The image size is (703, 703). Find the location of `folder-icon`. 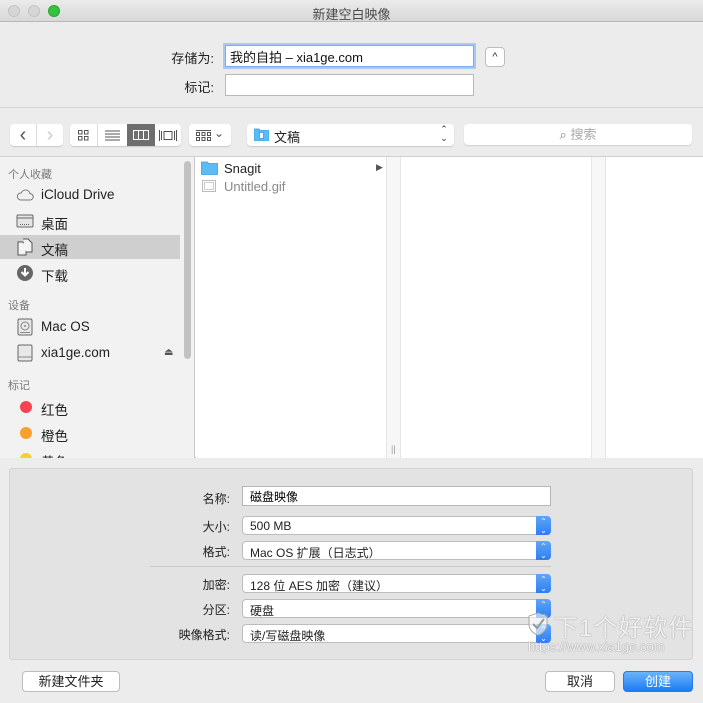

folder-icon is located at coordinates (209, 168).